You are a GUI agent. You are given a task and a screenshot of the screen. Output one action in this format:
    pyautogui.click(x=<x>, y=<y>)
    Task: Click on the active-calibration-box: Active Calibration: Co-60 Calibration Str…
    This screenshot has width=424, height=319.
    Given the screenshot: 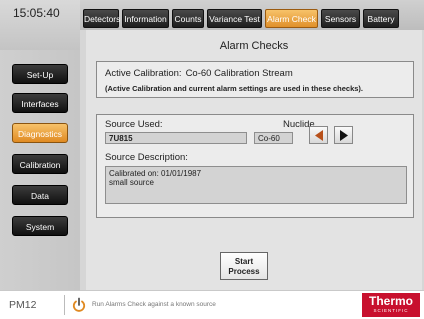 What is the action you would take?
    pyautogui.click(x=255, y=79)
    